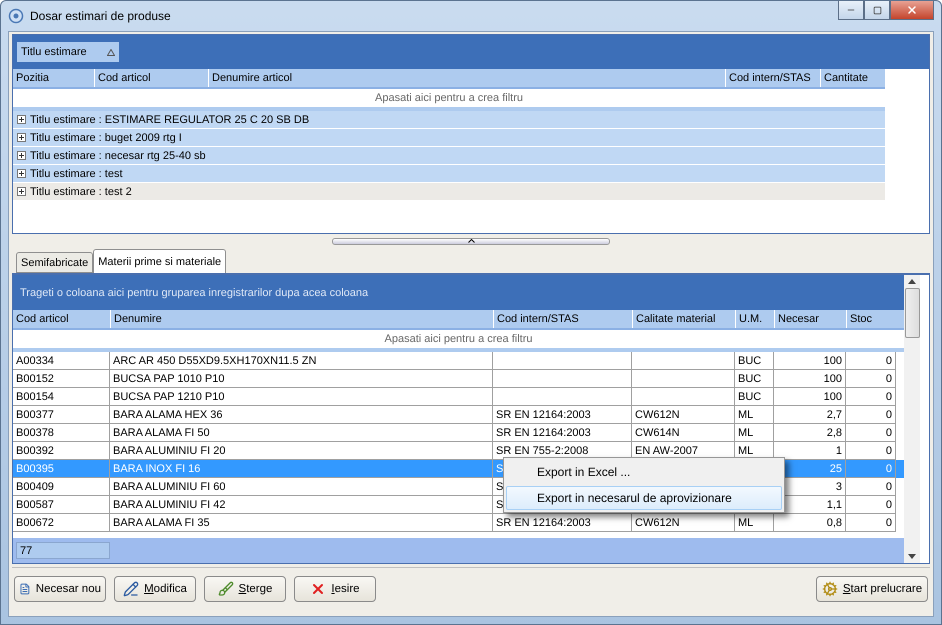 Image resolution: width=942 pixels, height=625 pixels. Describe the element at coordinates (226, 589) in the screenshot. I see `brush-icon` at that location.